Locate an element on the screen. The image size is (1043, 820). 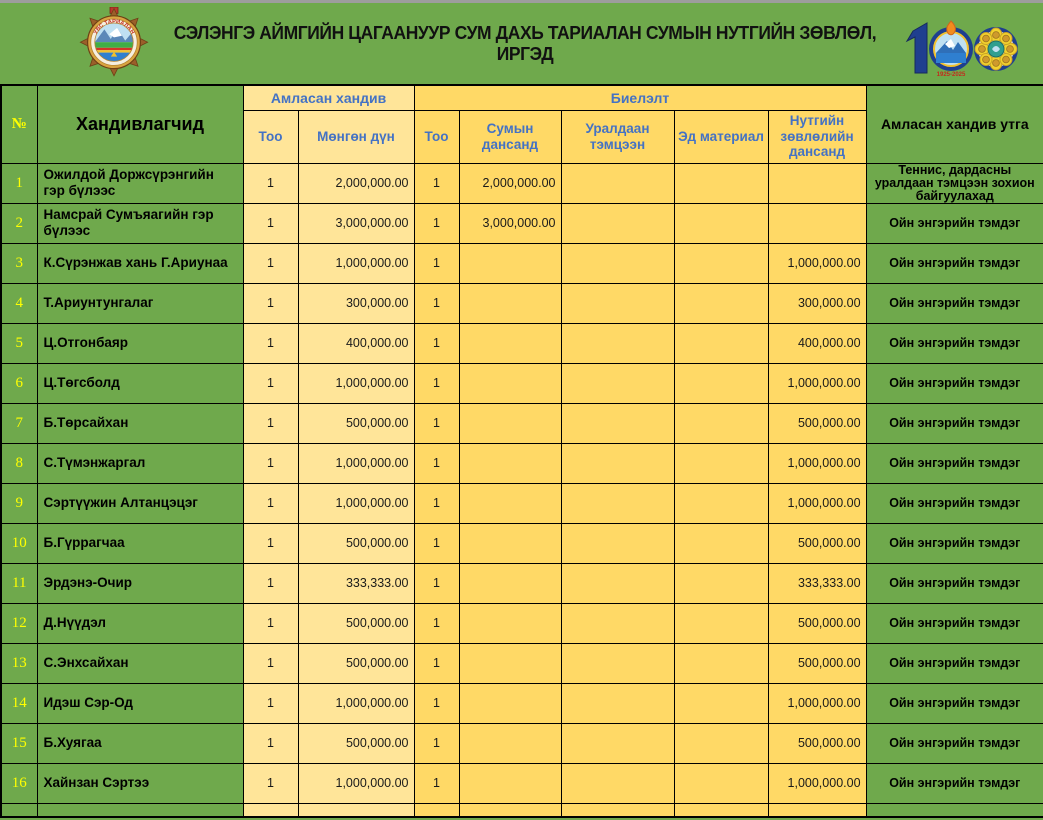
cell-donor-name: Т.Ариунтунгалаг is located at coordinates (140, 303).